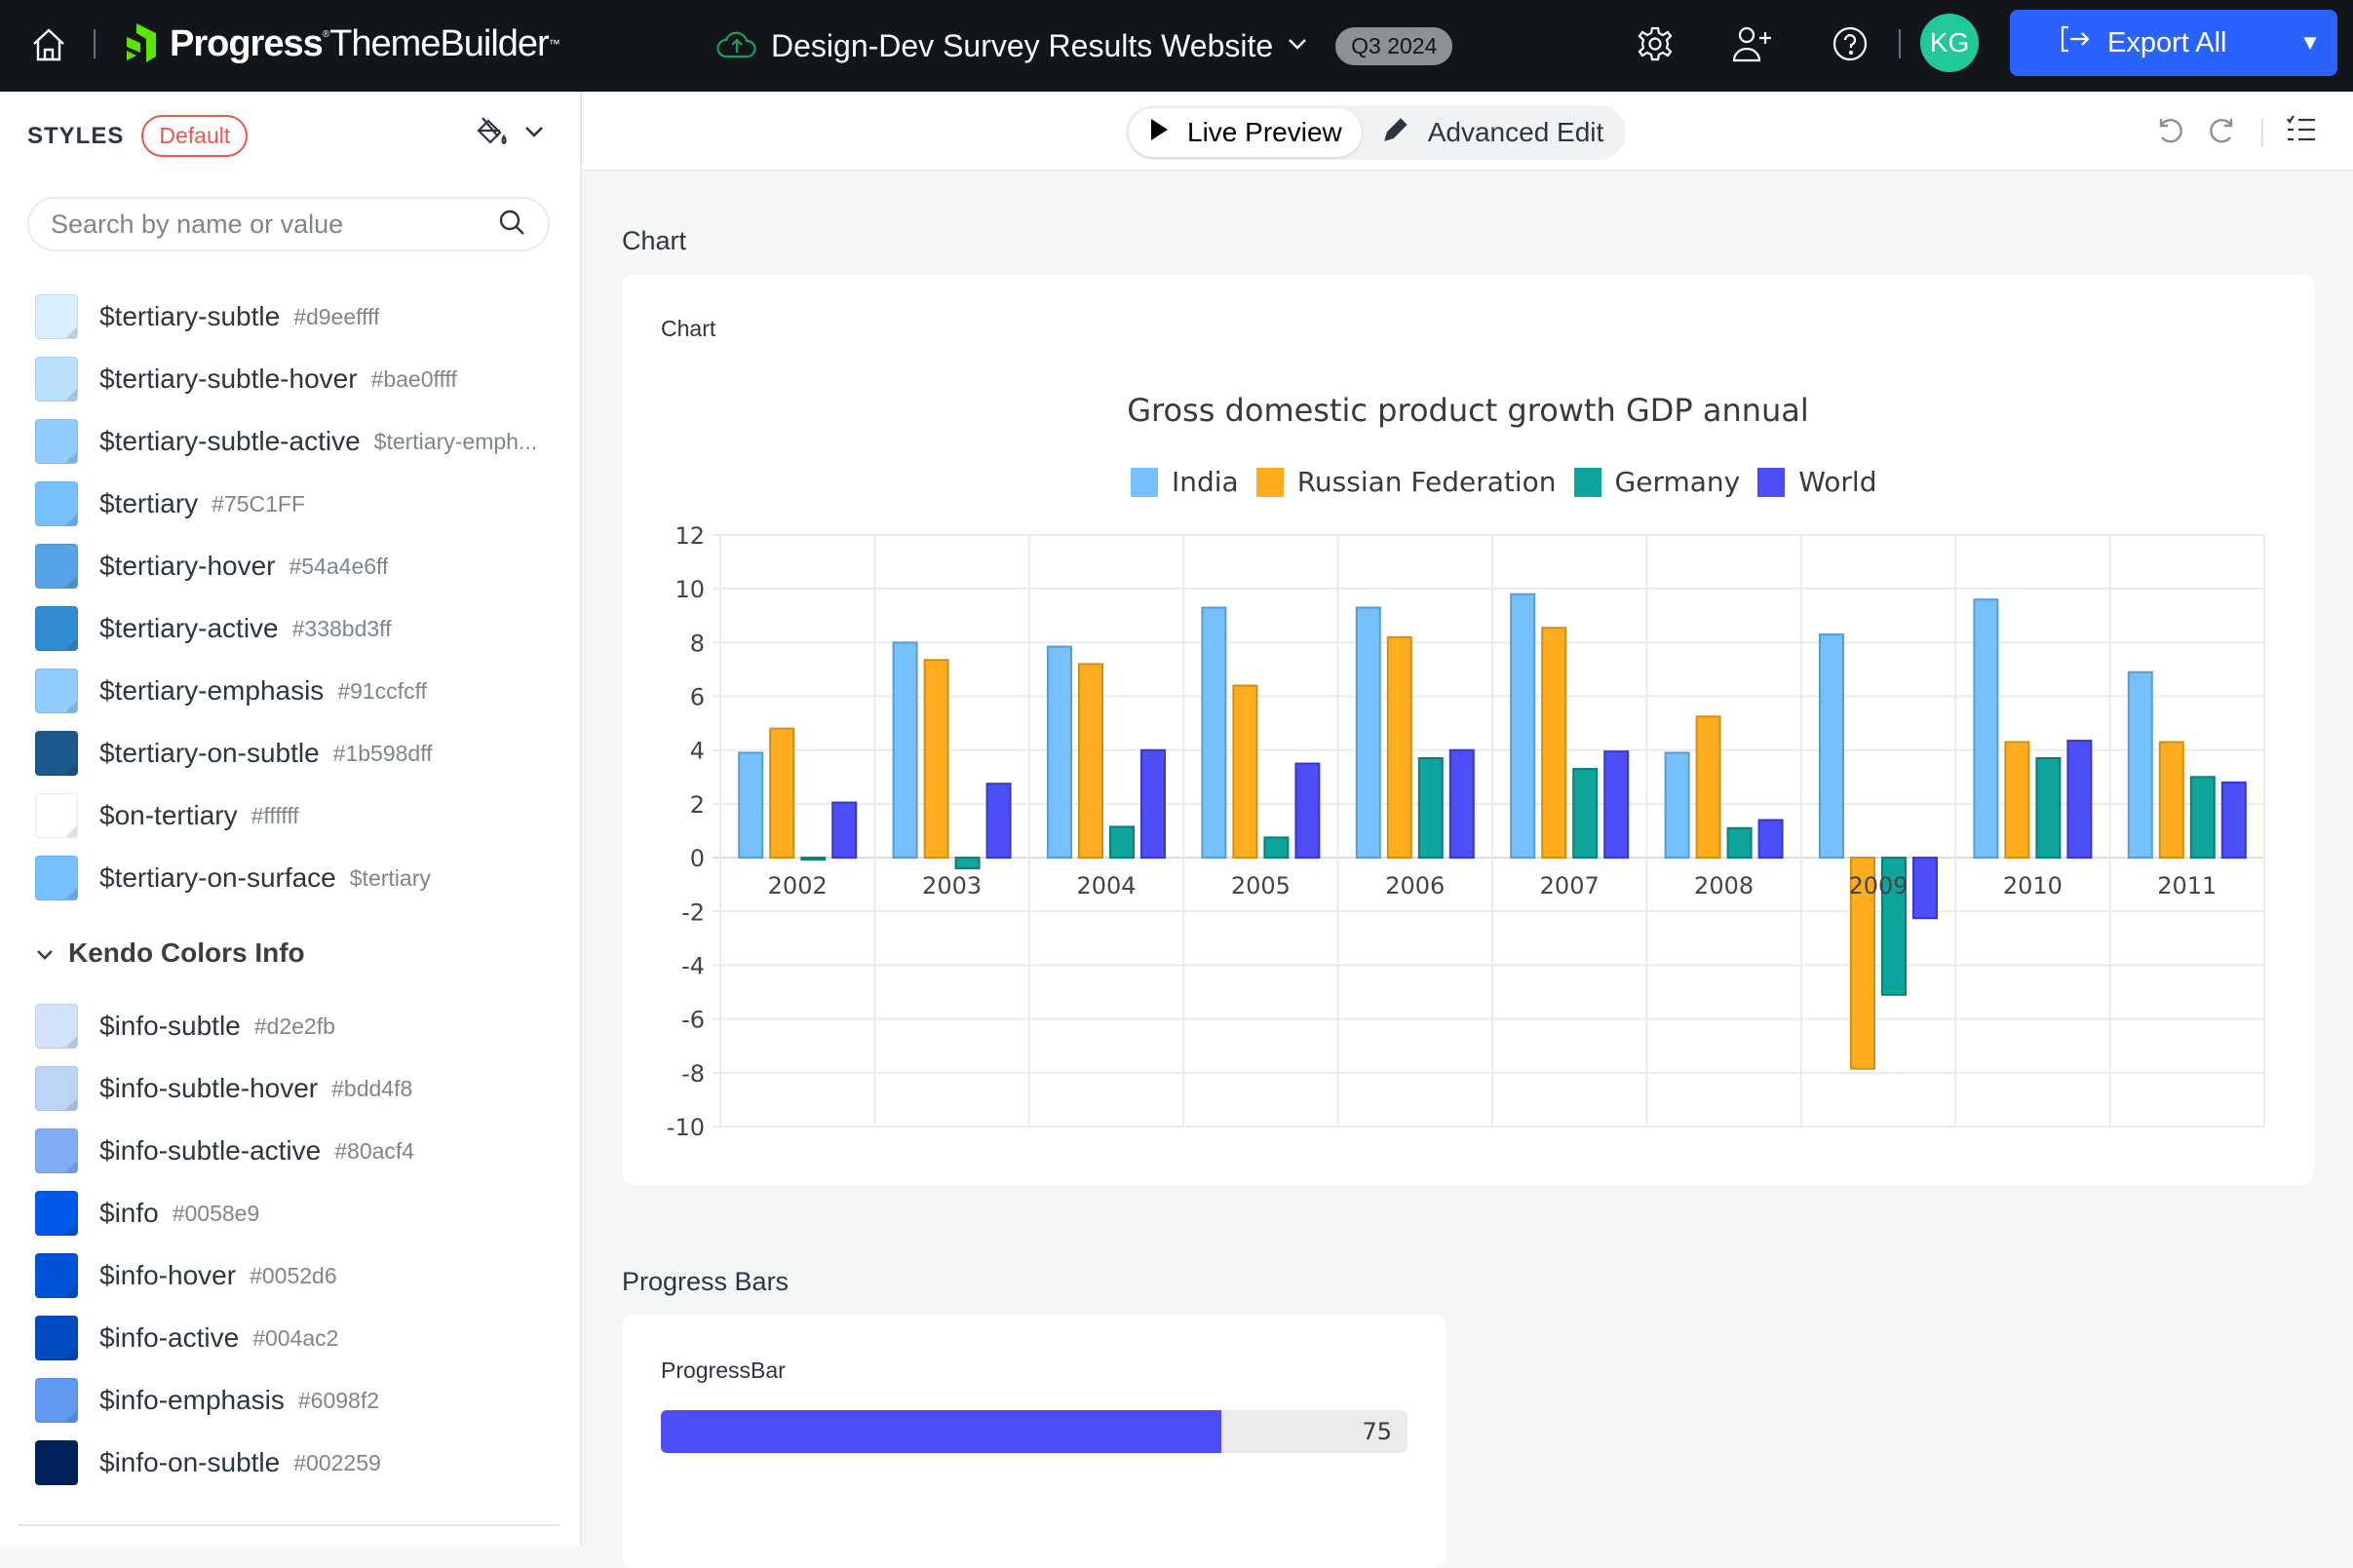  Describe the element at coordinates (511, 225) in the screenshot. I see `search-icon` at that location.